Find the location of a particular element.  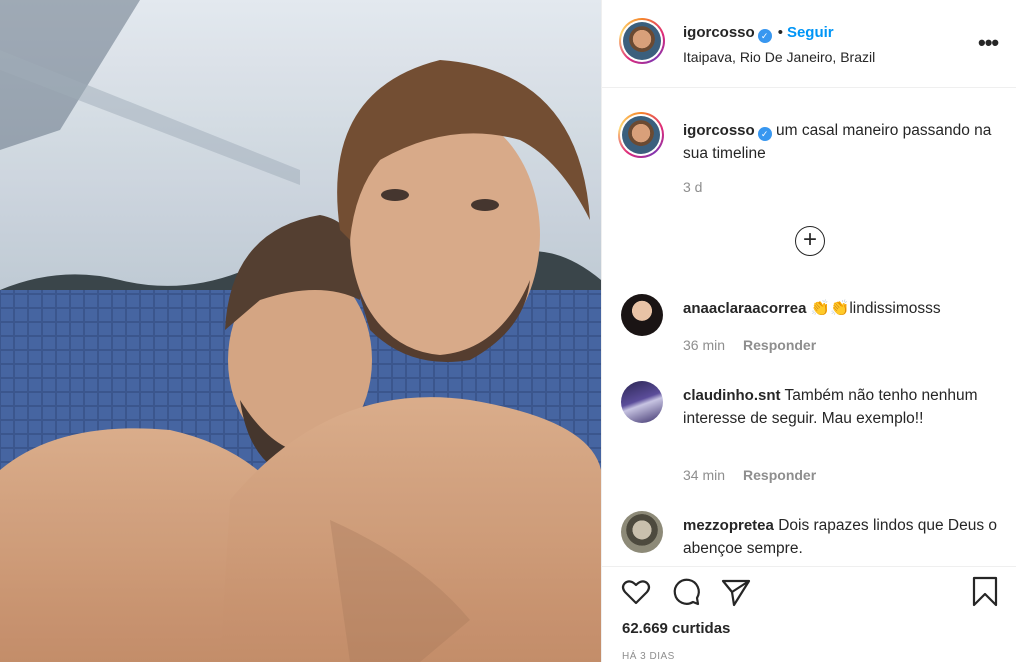

caption-avatar is located at coordinates (641, 135).